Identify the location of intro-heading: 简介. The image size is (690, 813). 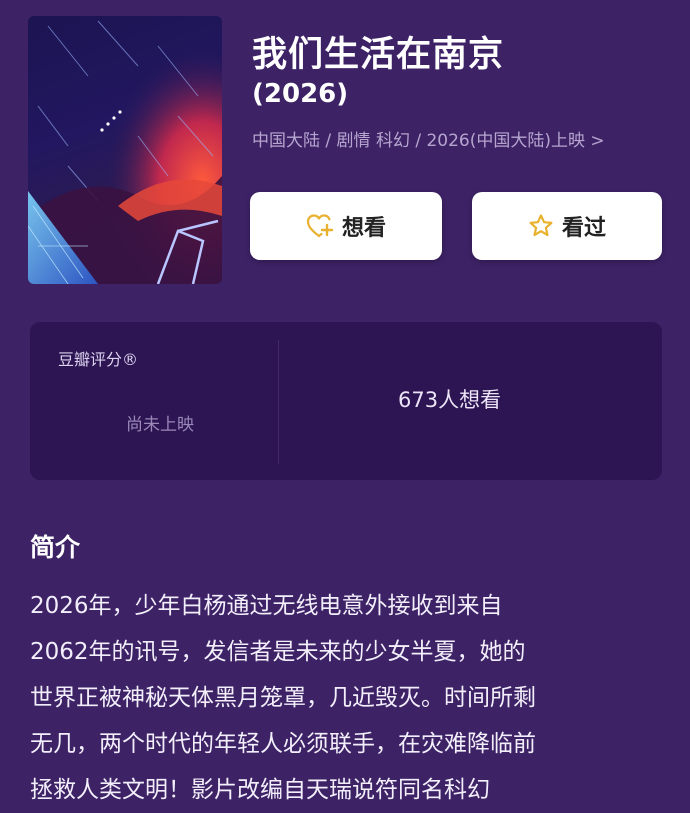
(55, 547).